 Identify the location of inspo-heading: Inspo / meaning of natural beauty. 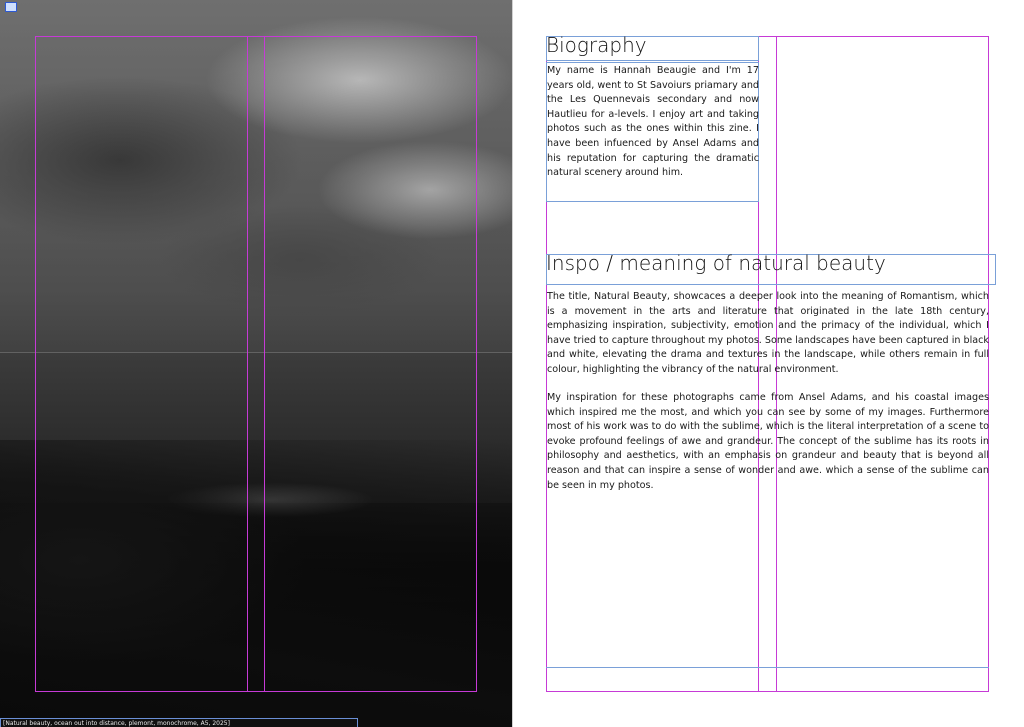
(716, 263).